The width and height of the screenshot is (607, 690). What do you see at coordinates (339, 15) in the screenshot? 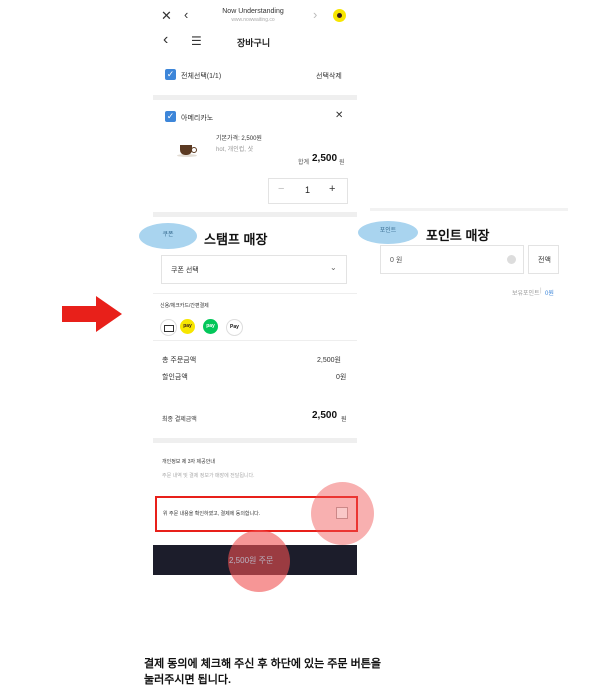
I see `kakao-icon` at bounding box center [339, 15].